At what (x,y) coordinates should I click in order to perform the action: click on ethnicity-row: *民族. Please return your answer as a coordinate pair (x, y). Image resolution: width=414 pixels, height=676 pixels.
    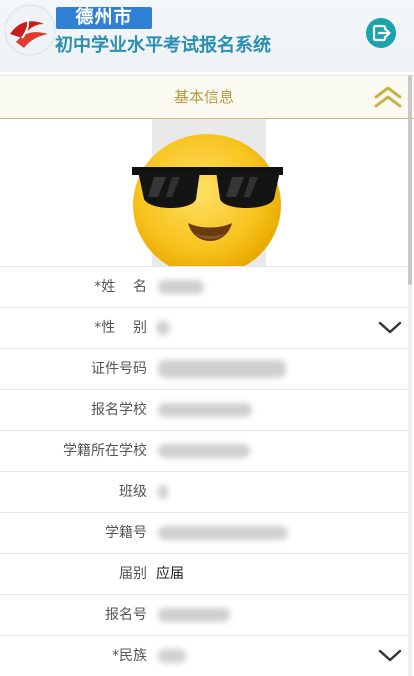
    Looking at the image, I should click on (205, 656).